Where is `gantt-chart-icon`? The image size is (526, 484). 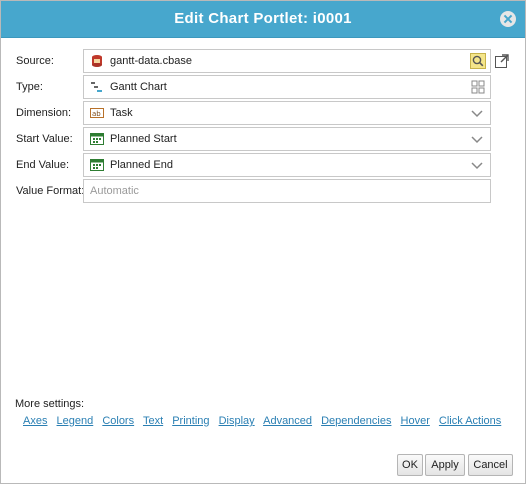 gantt-chart-icon is located at coordinates (96, 87).